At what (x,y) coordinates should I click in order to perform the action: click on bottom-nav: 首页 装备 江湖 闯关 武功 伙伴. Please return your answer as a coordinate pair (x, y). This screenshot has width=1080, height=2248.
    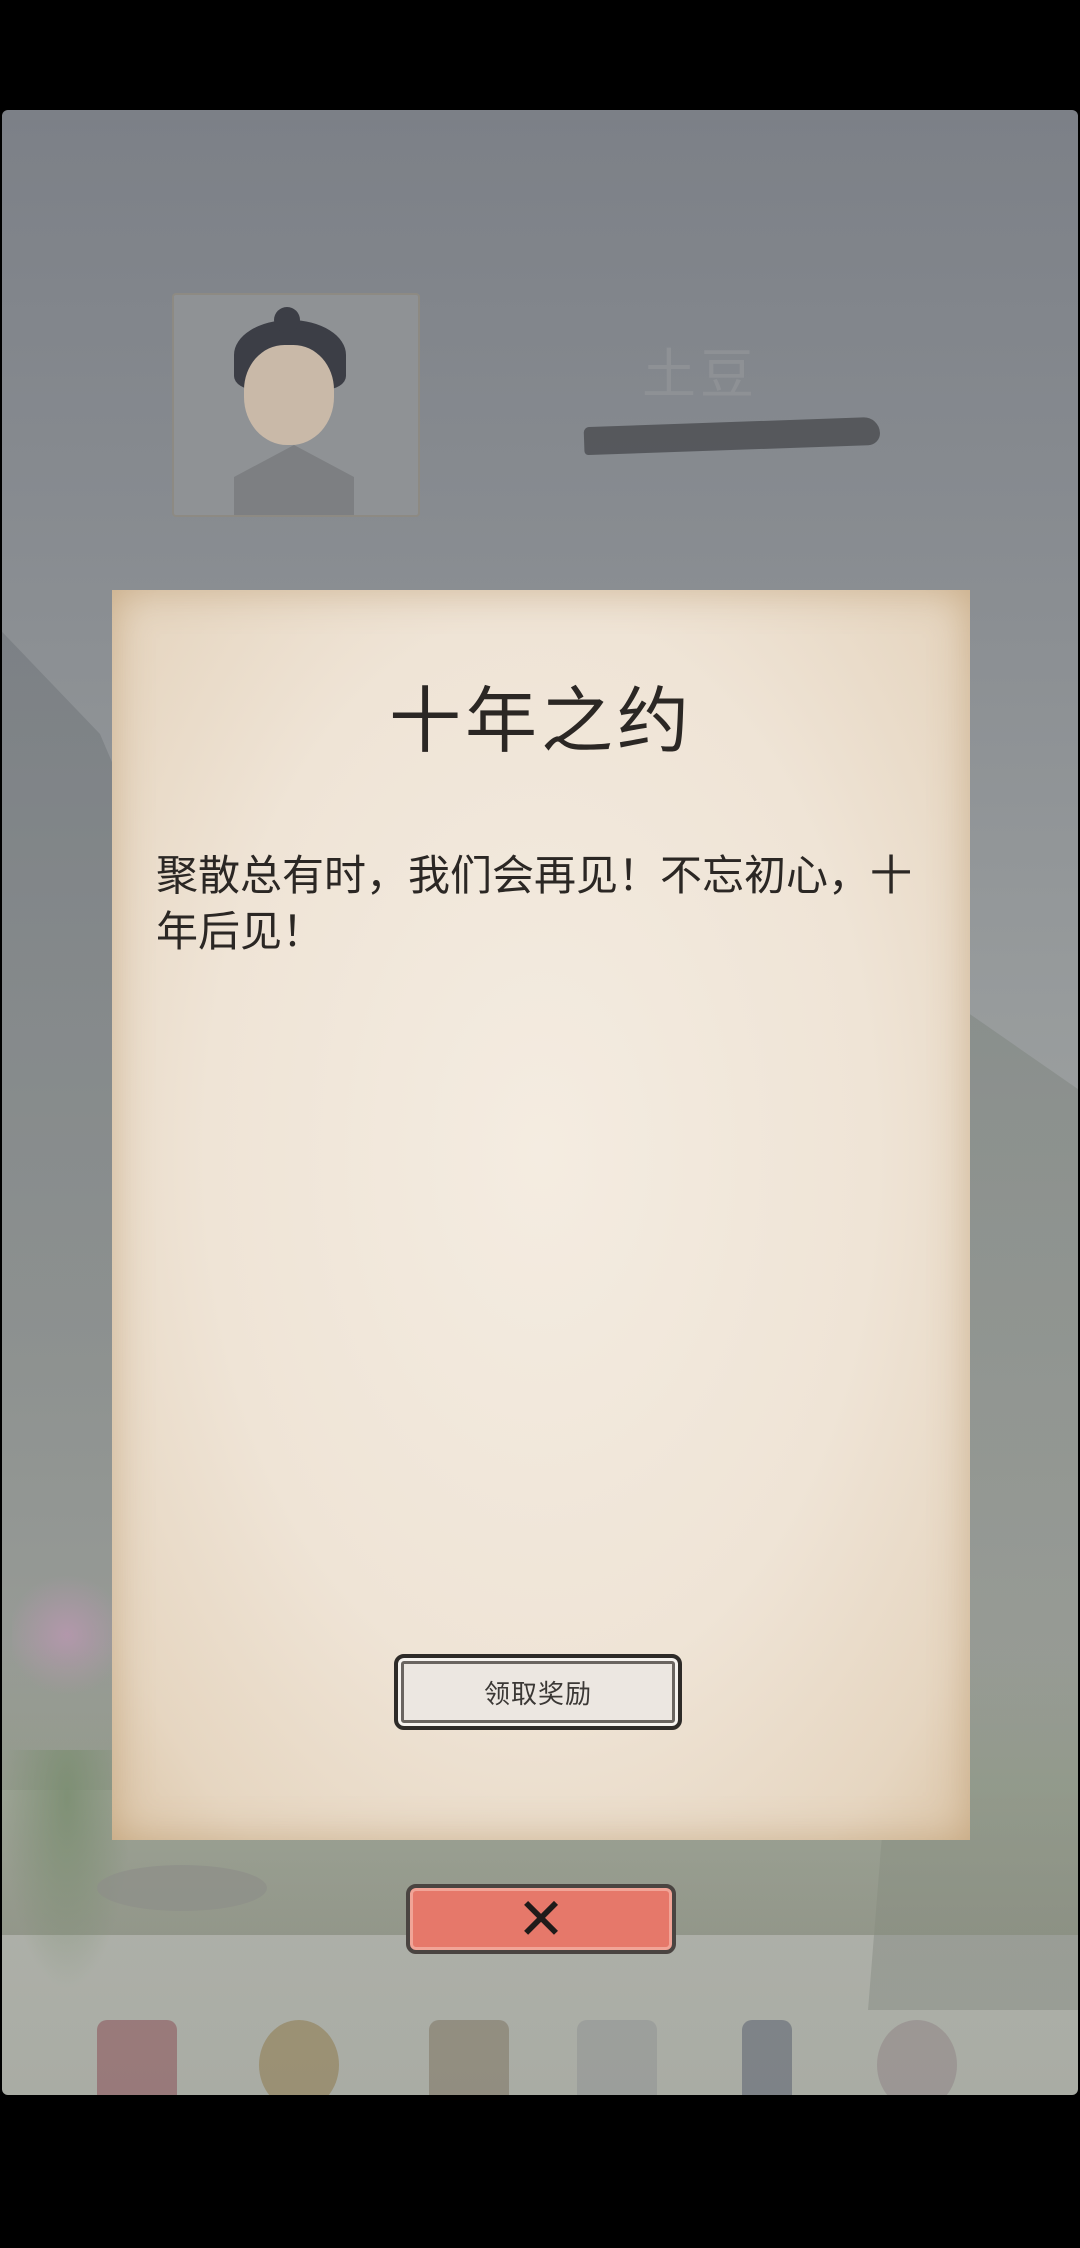
    Looking at the image, I should click on (540, 2055).